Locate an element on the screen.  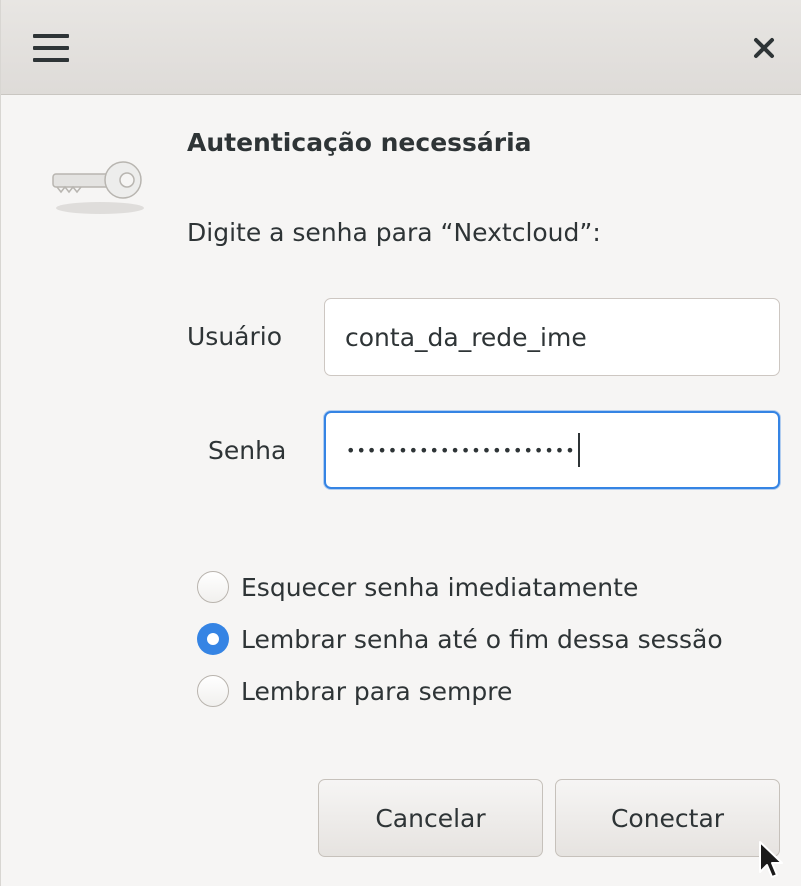
username-field: conta_da_rede_ime is located at coordinates (552, 337).